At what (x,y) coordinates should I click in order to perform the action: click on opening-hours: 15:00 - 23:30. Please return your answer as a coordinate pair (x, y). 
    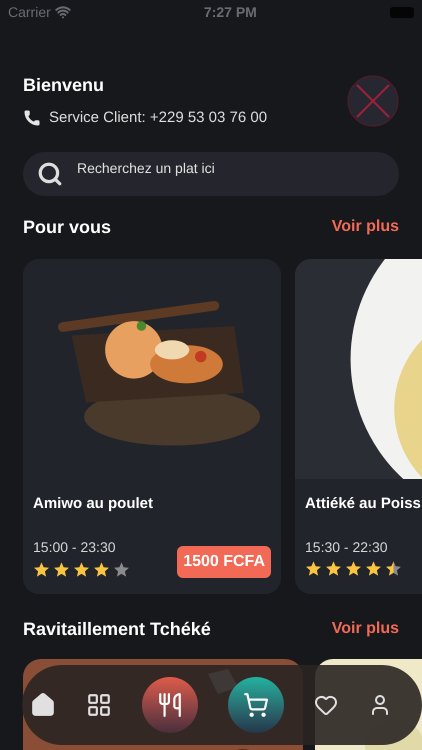
    Looking at the image, I should click on (74, 547).